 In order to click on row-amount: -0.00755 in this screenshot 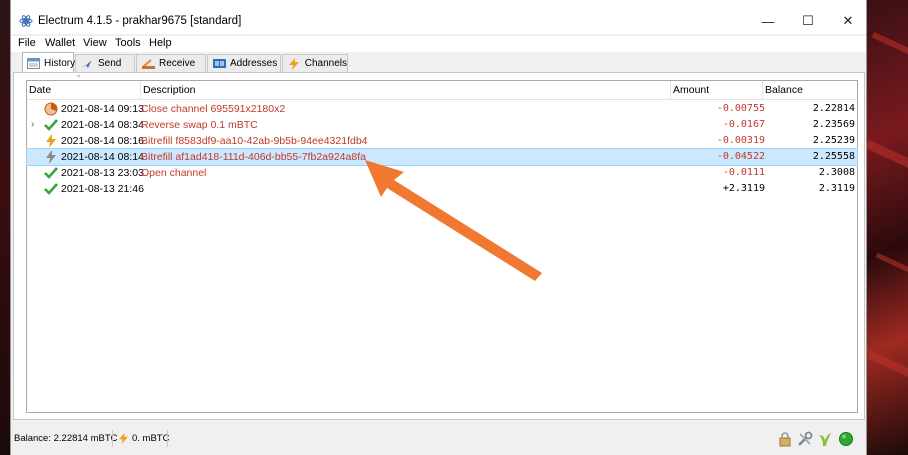, I will do `click(740, 108)`.